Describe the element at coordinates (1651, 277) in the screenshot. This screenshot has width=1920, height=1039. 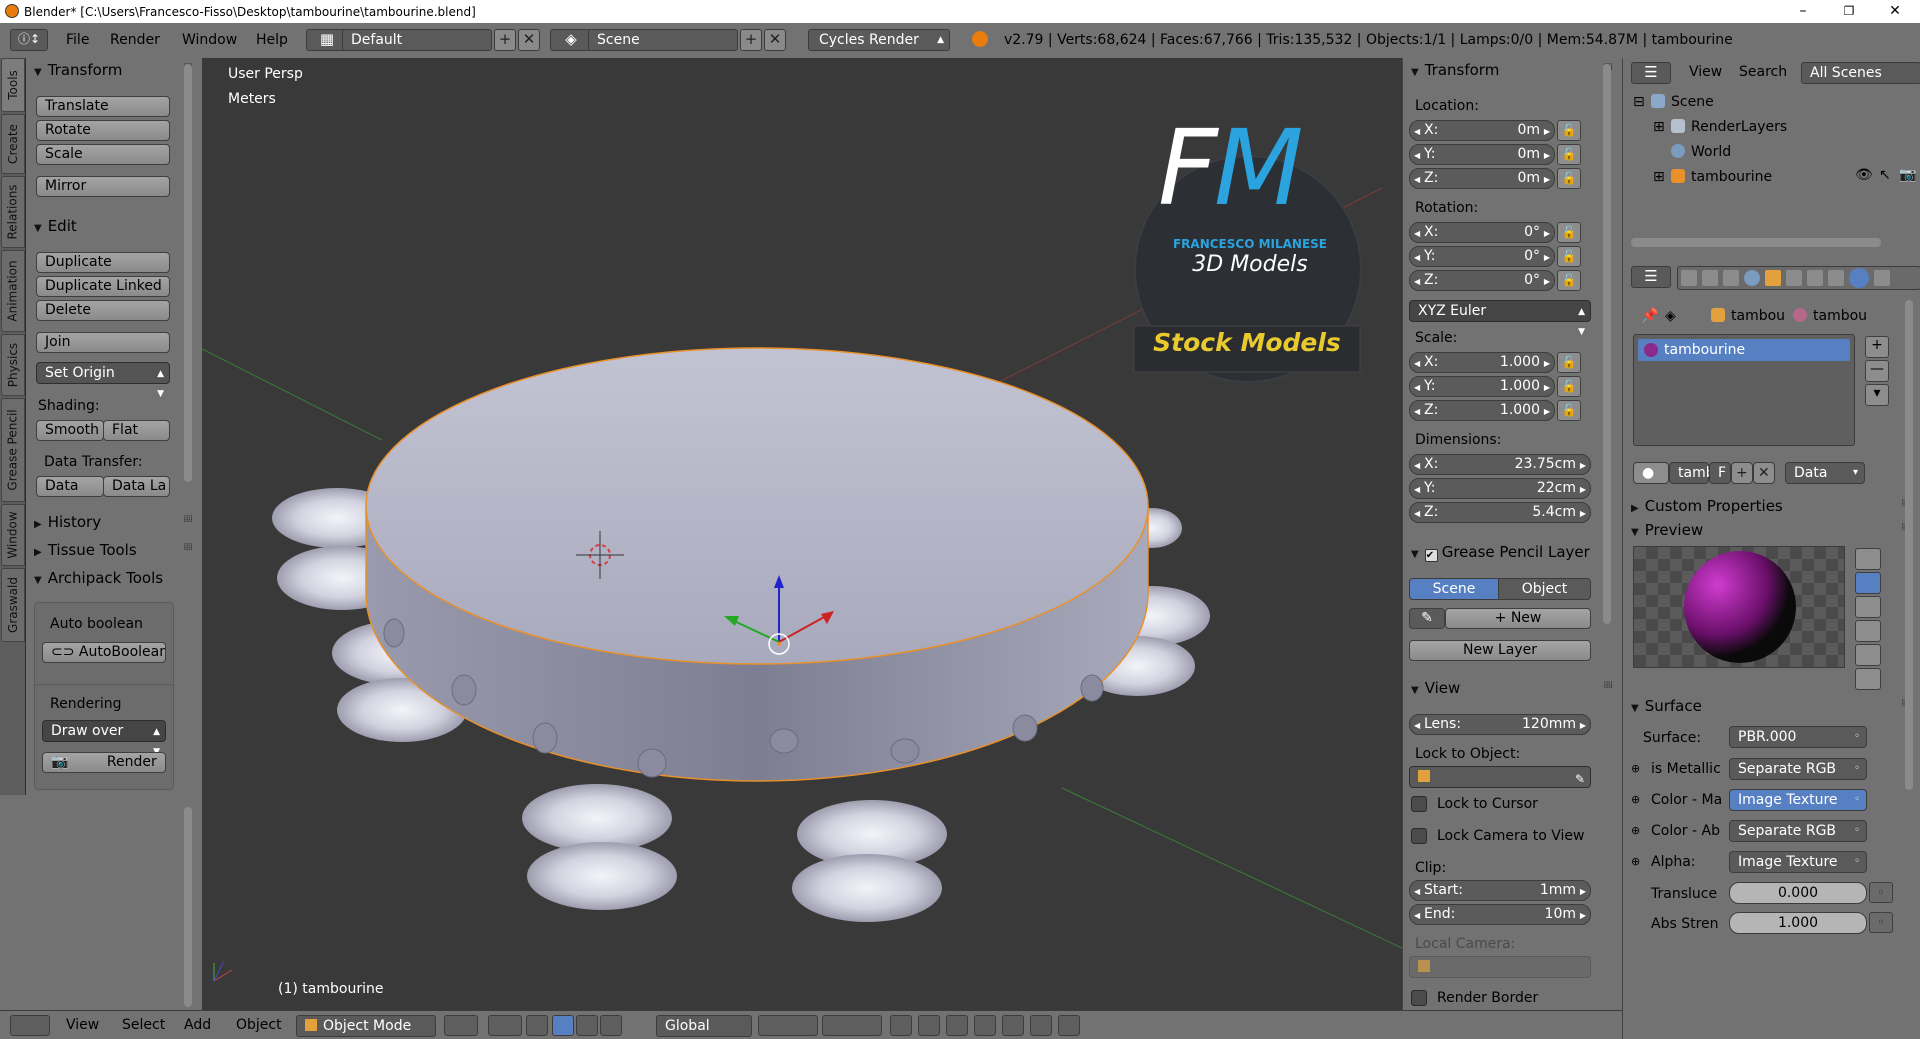
I see `properties-editor-icon: ☰` at that location.